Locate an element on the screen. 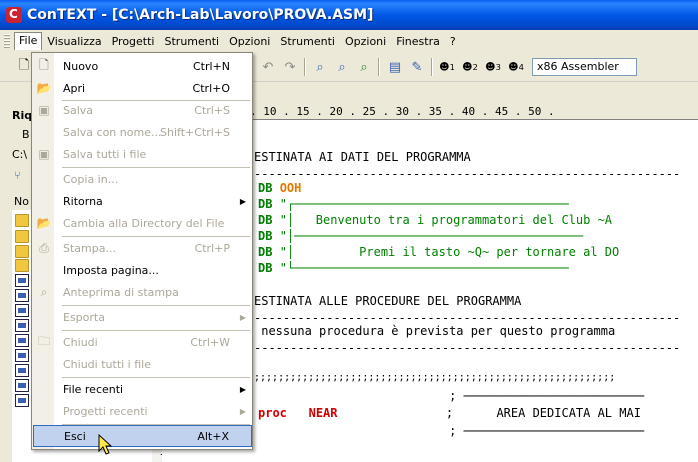 The image size is (698, 462). menu-item-nuovo: 🗋 Nuovo Ctrl+N is located at coordinates (142, 66).